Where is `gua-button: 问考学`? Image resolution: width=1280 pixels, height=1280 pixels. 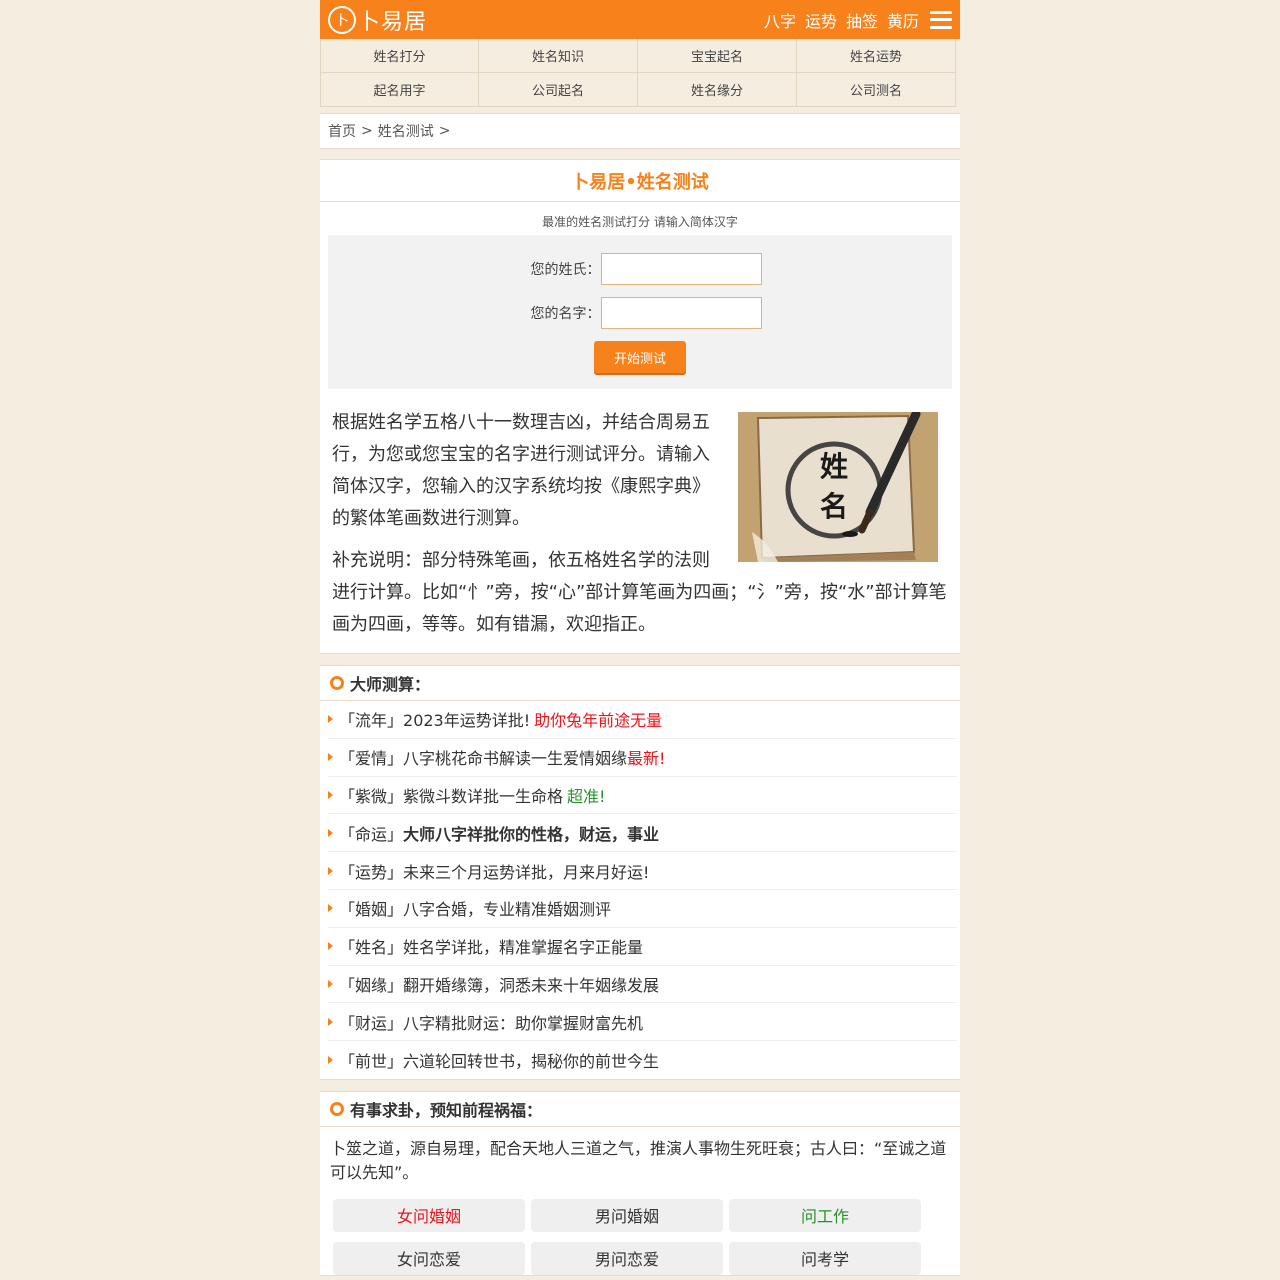 gua-button: 问考学 is located at coordinates (825, 1258).